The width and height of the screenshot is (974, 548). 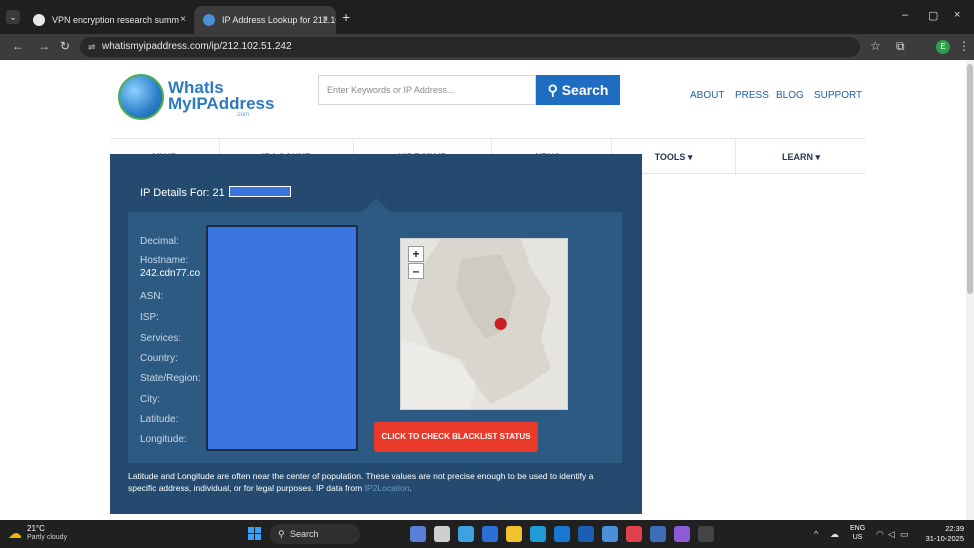 I want to click on url-text: whatismyipaddress.com/ip/212.102.51.242, so click(x=197, y=46).